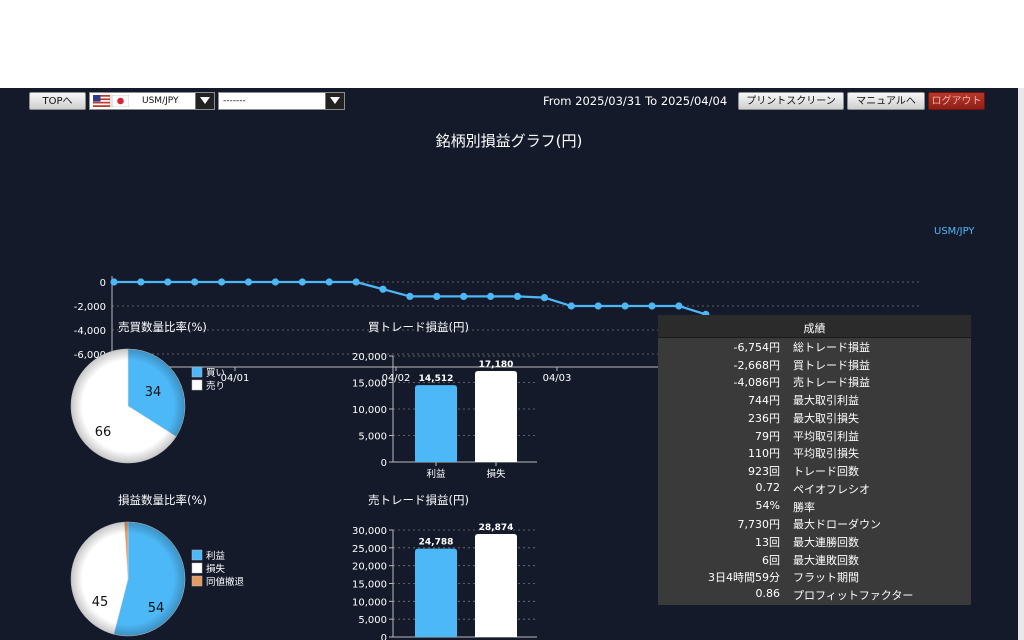 This screenshot has width=1024, height=640. I want to click on legend-label: 買い, so click(215, 373).